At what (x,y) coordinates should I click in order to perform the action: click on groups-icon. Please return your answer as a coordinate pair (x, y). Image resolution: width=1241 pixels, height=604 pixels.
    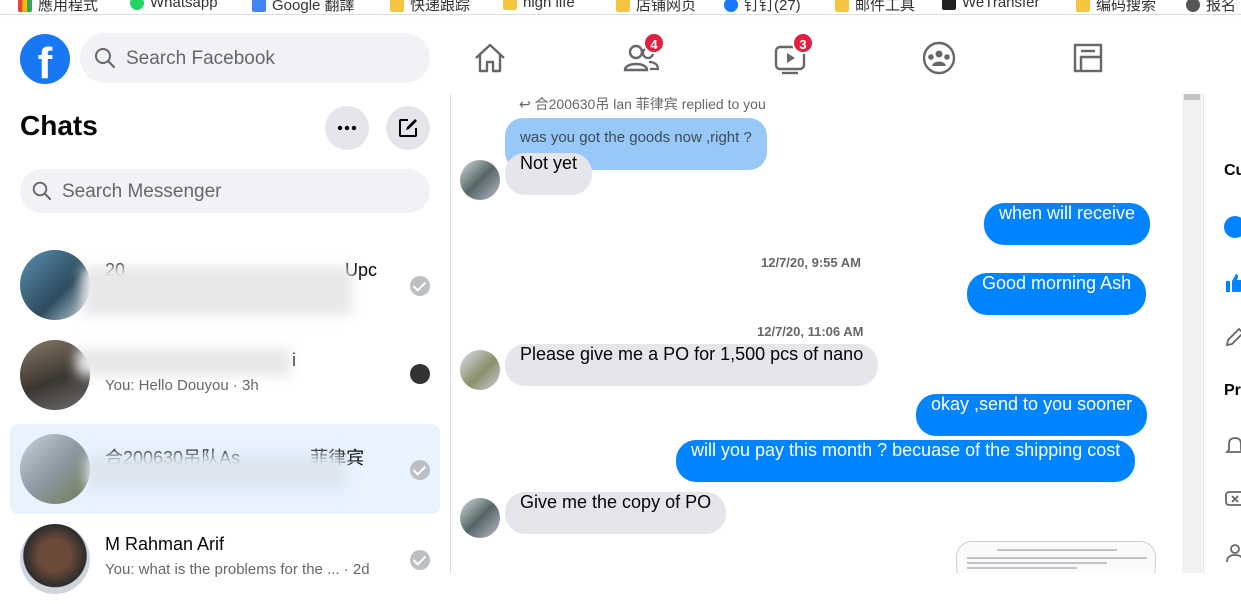
    Looking at the image, I should click on (939, 58).